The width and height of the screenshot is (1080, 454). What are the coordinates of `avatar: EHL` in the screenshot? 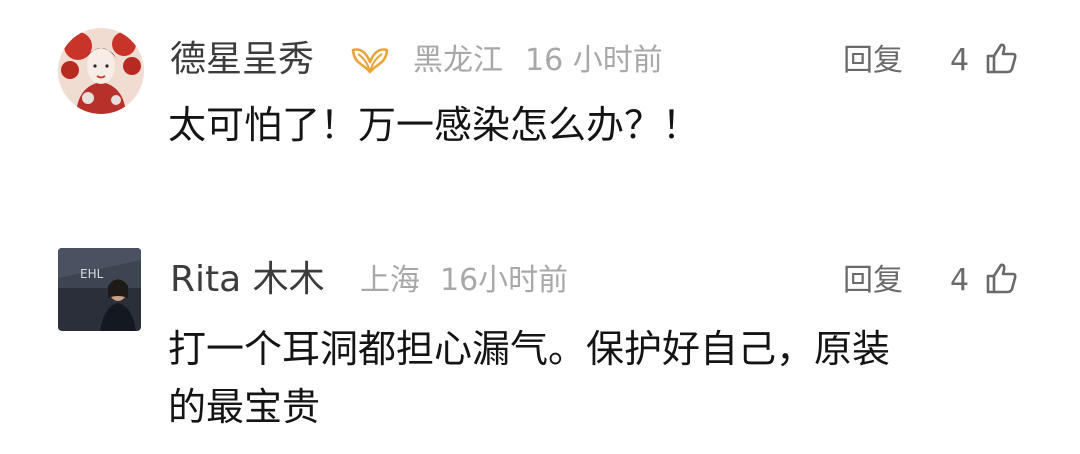 It's located at (99, 289).